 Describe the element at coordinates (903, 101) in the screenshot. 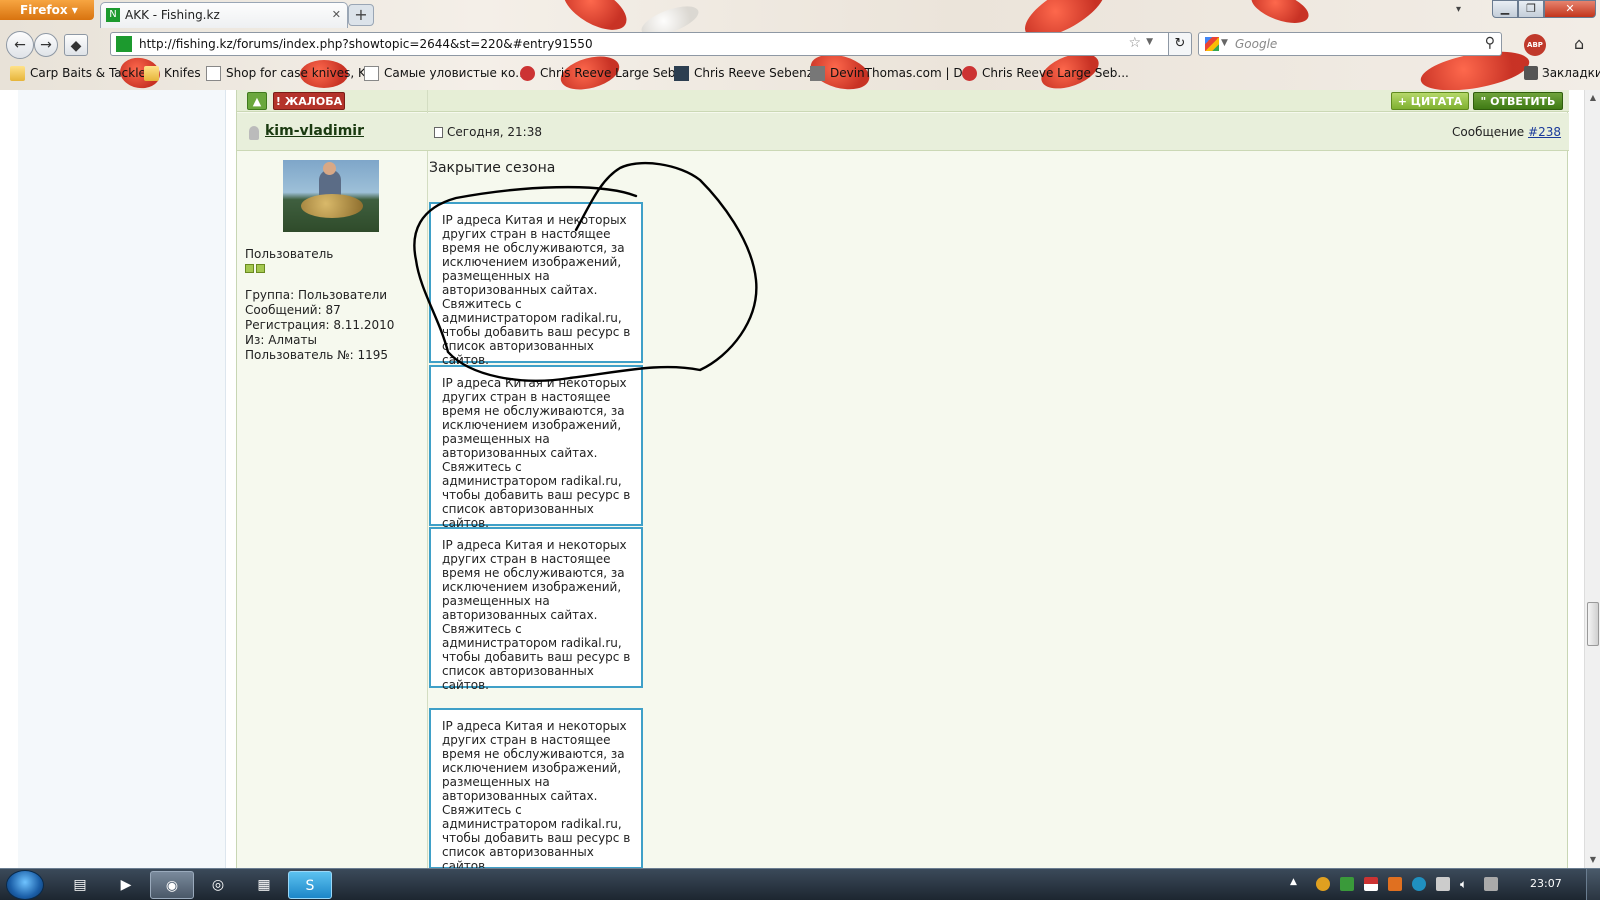

I see `previous-post-actions: ▲ ! ЖАЛОБА + ЦИТАТА " ОТВЕТИТЬ` at that location.